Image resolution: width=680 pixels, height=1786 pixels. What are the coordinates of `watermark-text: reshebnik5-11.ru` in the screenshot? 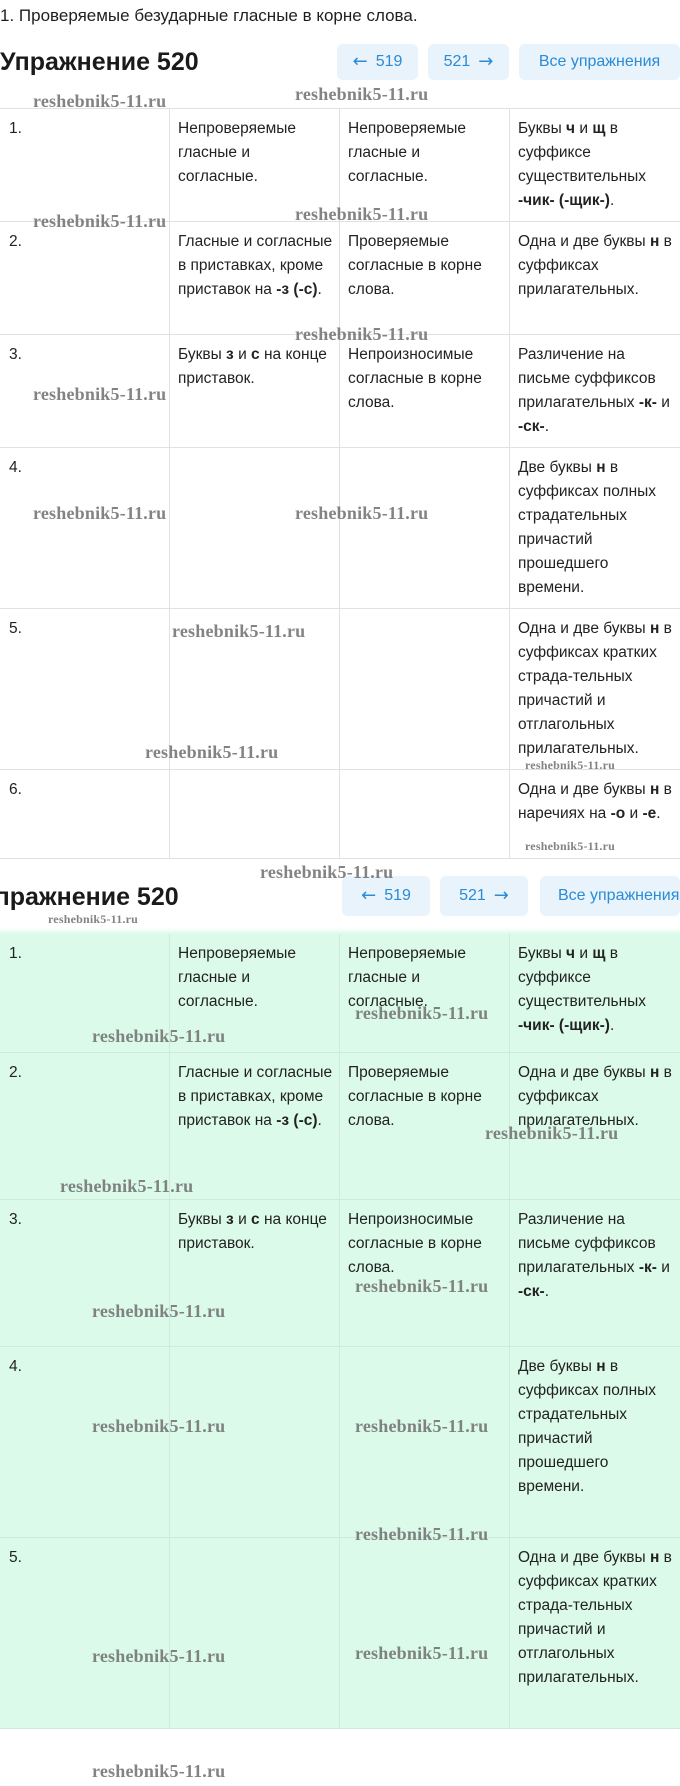 It's located at (159, 1771).